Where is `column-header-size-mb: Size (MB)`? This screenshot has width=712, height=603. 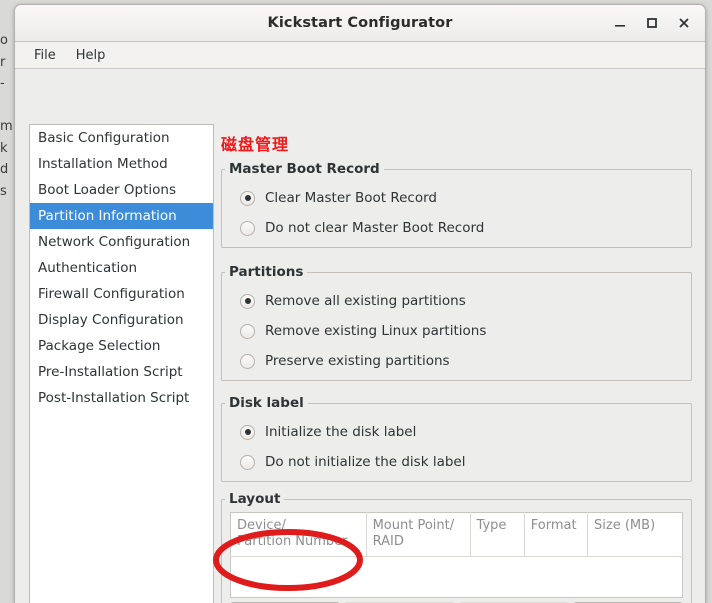 column-header-size-mb: Size (MB) is located at coordinates (635, 534).